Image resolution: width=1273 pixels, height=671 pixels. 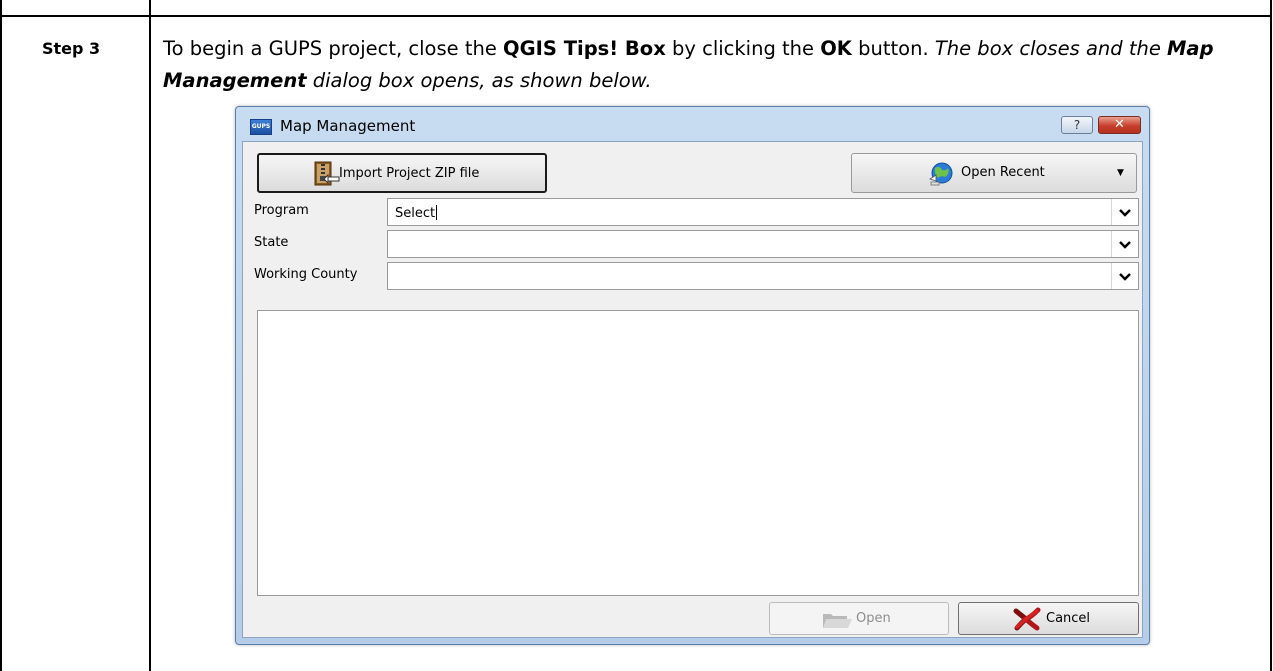 I want to click on open-recent-label: Open Recent, so click(x=1003, y=172).